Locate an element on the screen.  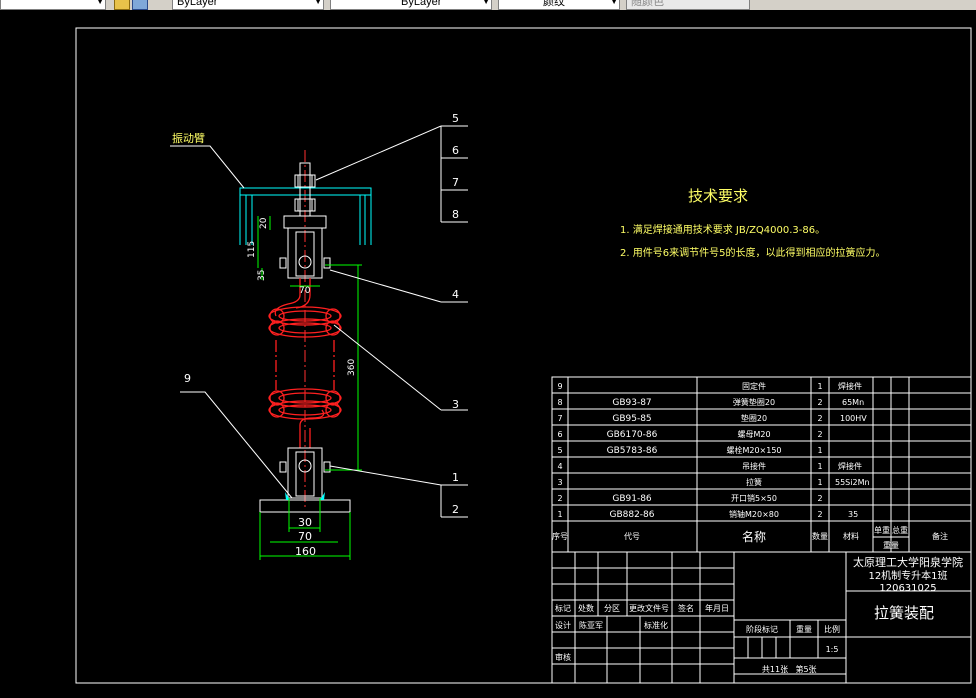
bom-mat-8: 65Mn is located at coordinates (853, 402).